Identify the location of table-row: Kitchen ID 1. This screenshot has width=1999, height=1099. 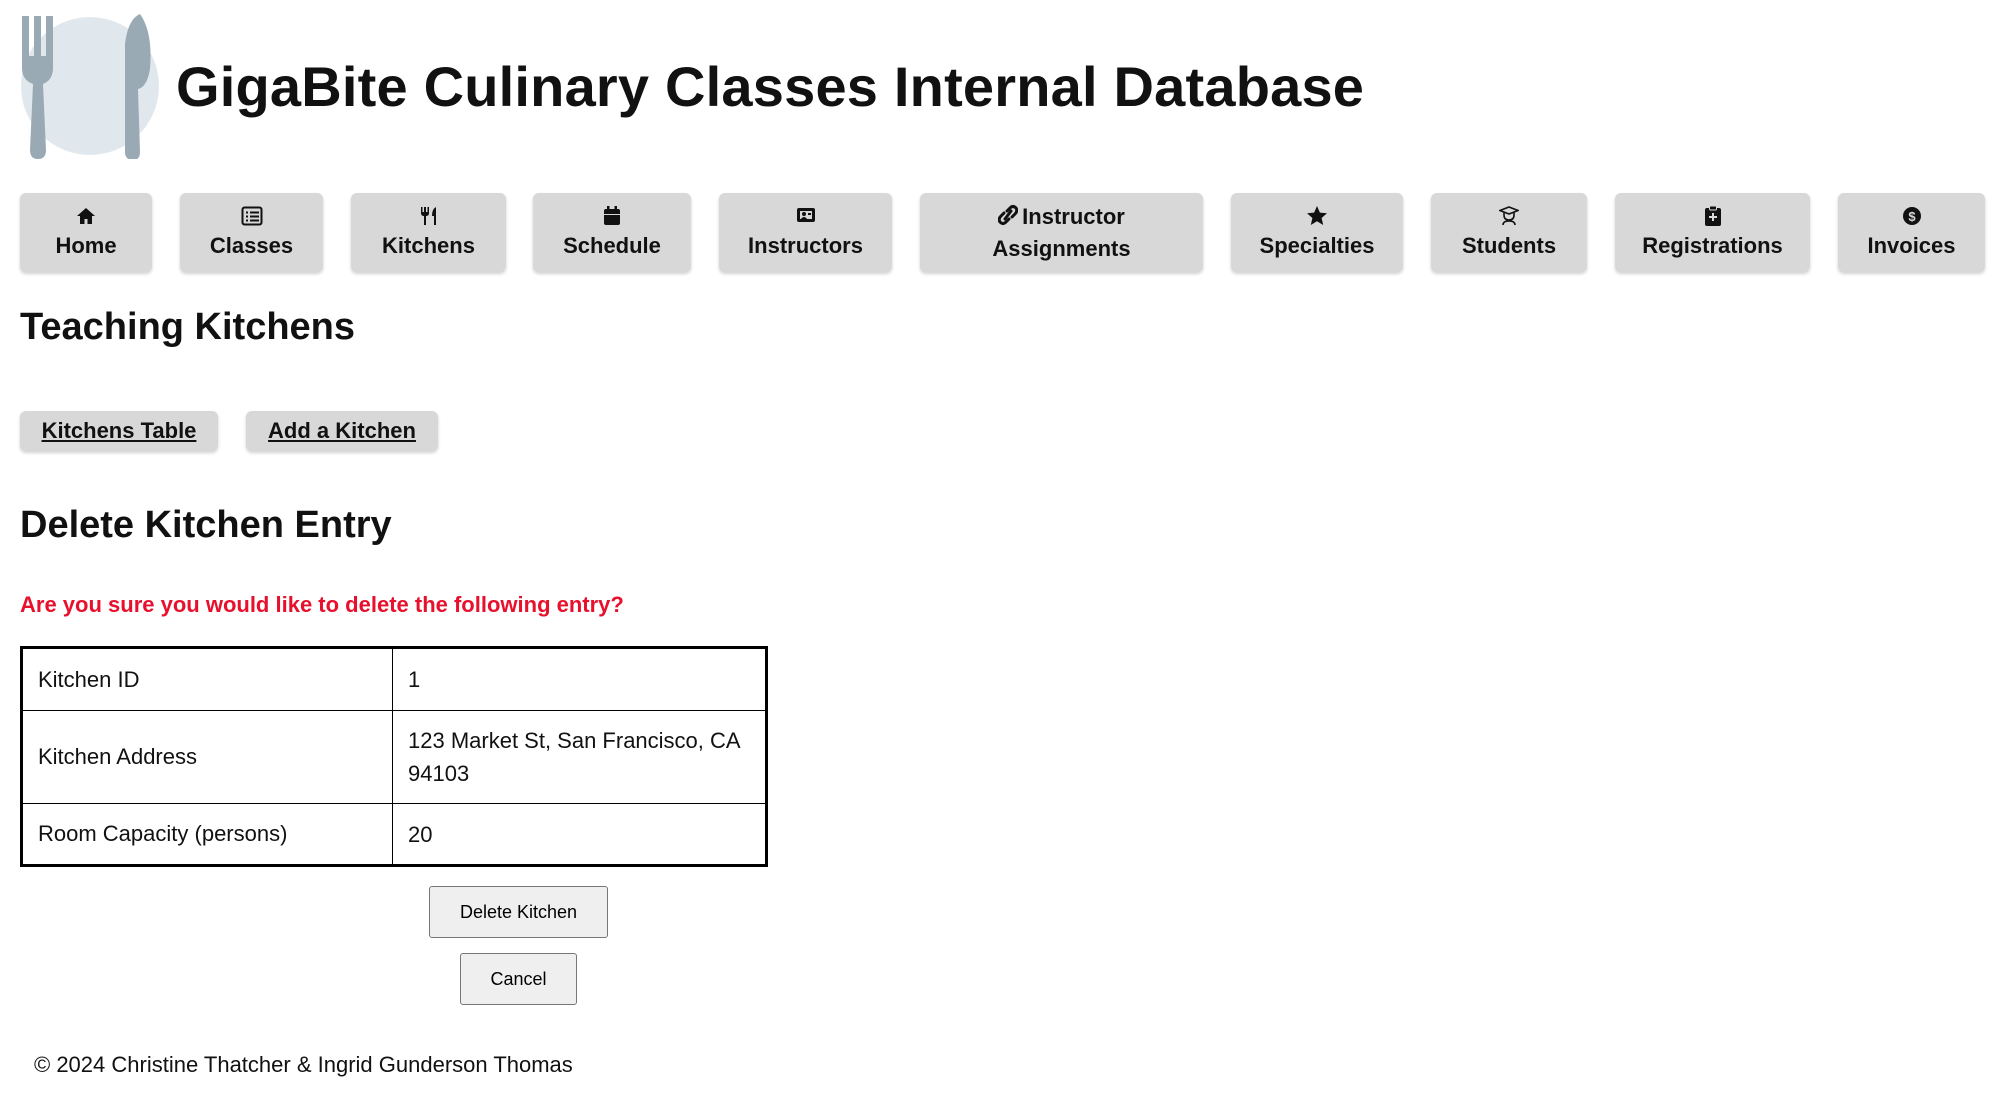
(394, 679).